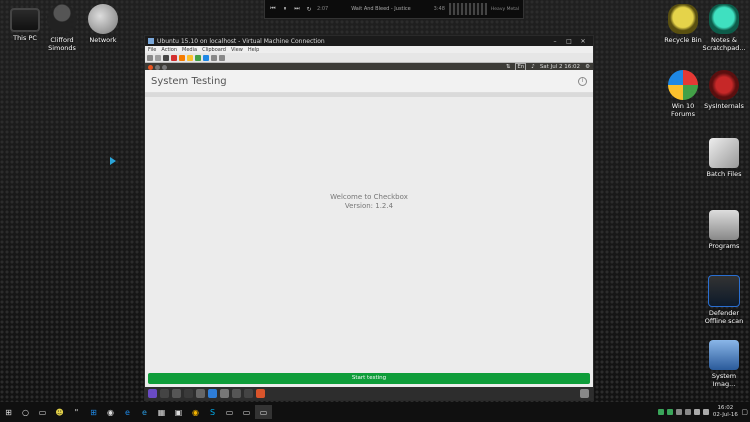  Describe the element at coordinates (150, 67) in the screenshot. I see `close-icon` at that location.